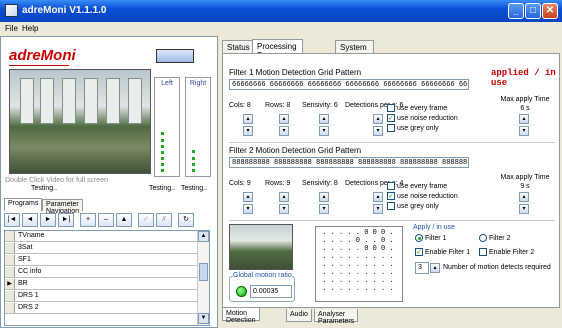  What do you see at coordinates (64, 10) in the screenshot?
I see `window-title: adreMoni V1.1.1.0` at bounding box center [64, 10].